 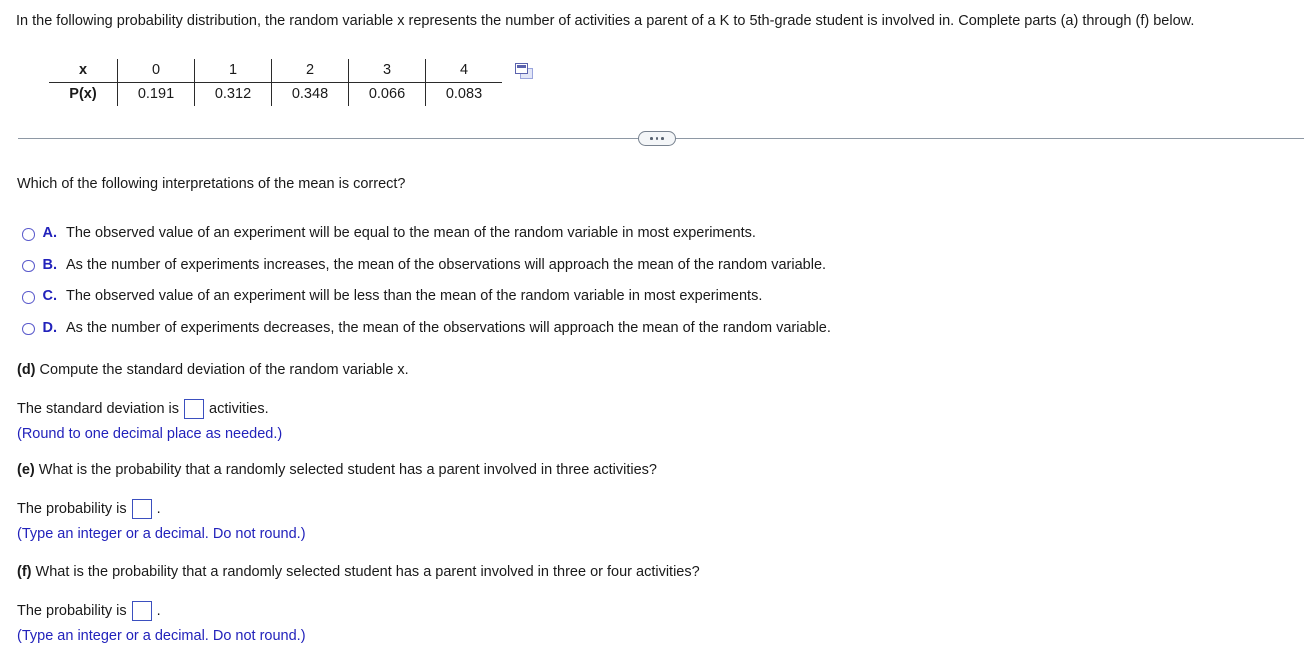 I want to click on row-label-px: P(x), so click(x=83, y=94).